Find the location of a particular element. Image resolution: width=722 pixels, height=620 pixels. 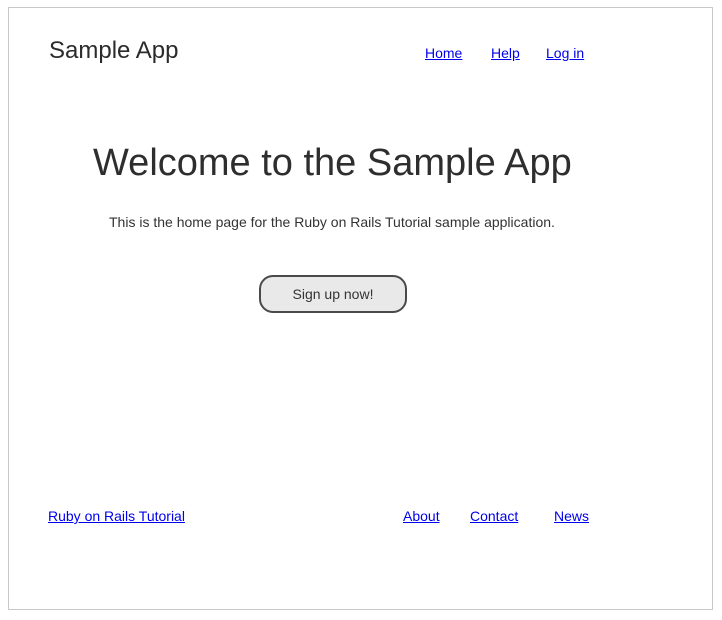

site-logo: Sample App is located at coordinates (113, 51).